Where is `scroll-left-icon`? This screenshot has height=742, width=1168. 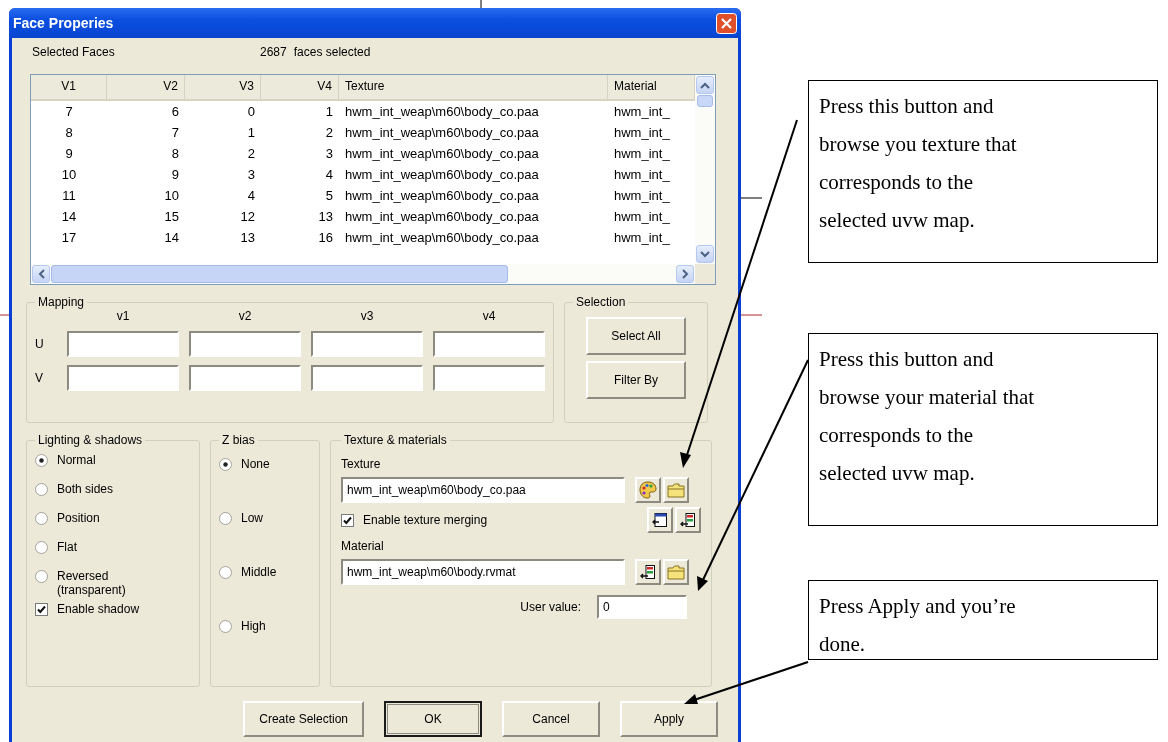 scroll-left-icon is located at coordinates (41, 274).